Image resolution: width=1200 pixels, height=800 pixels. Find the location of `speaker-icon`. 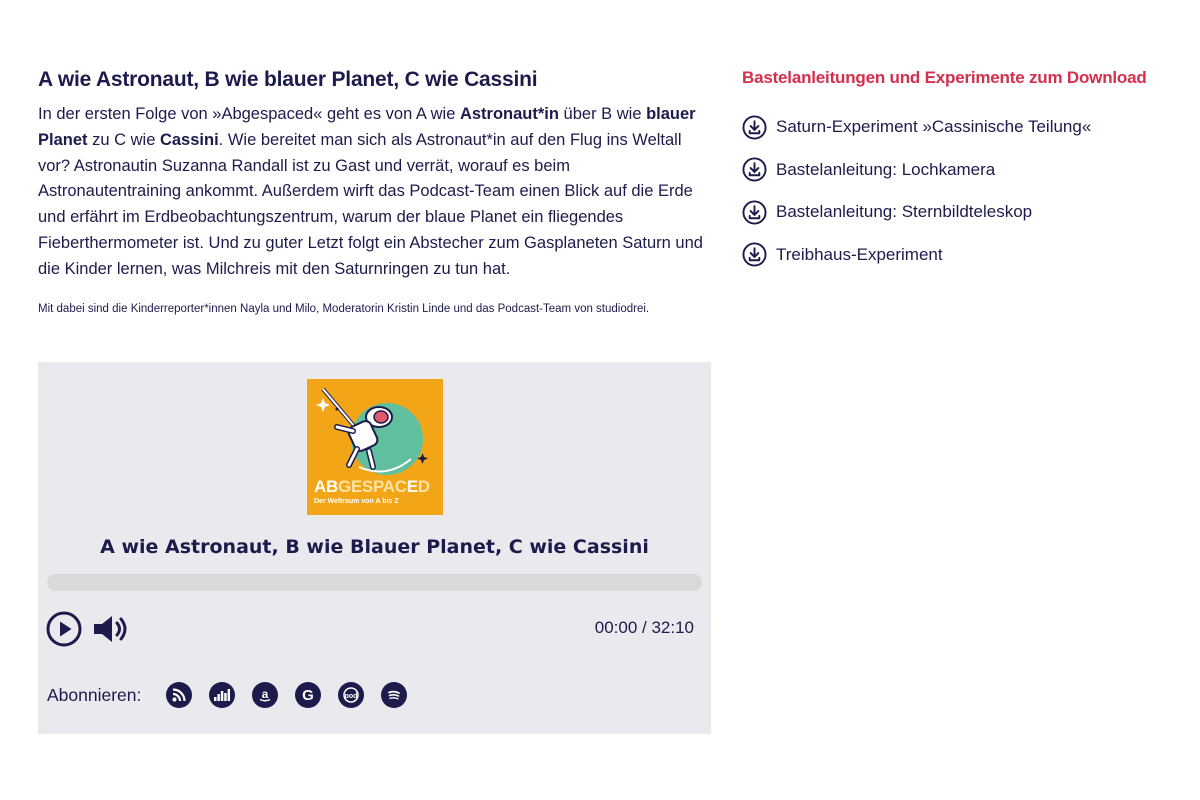

speaker-icon is located at coordinates (110, 629).